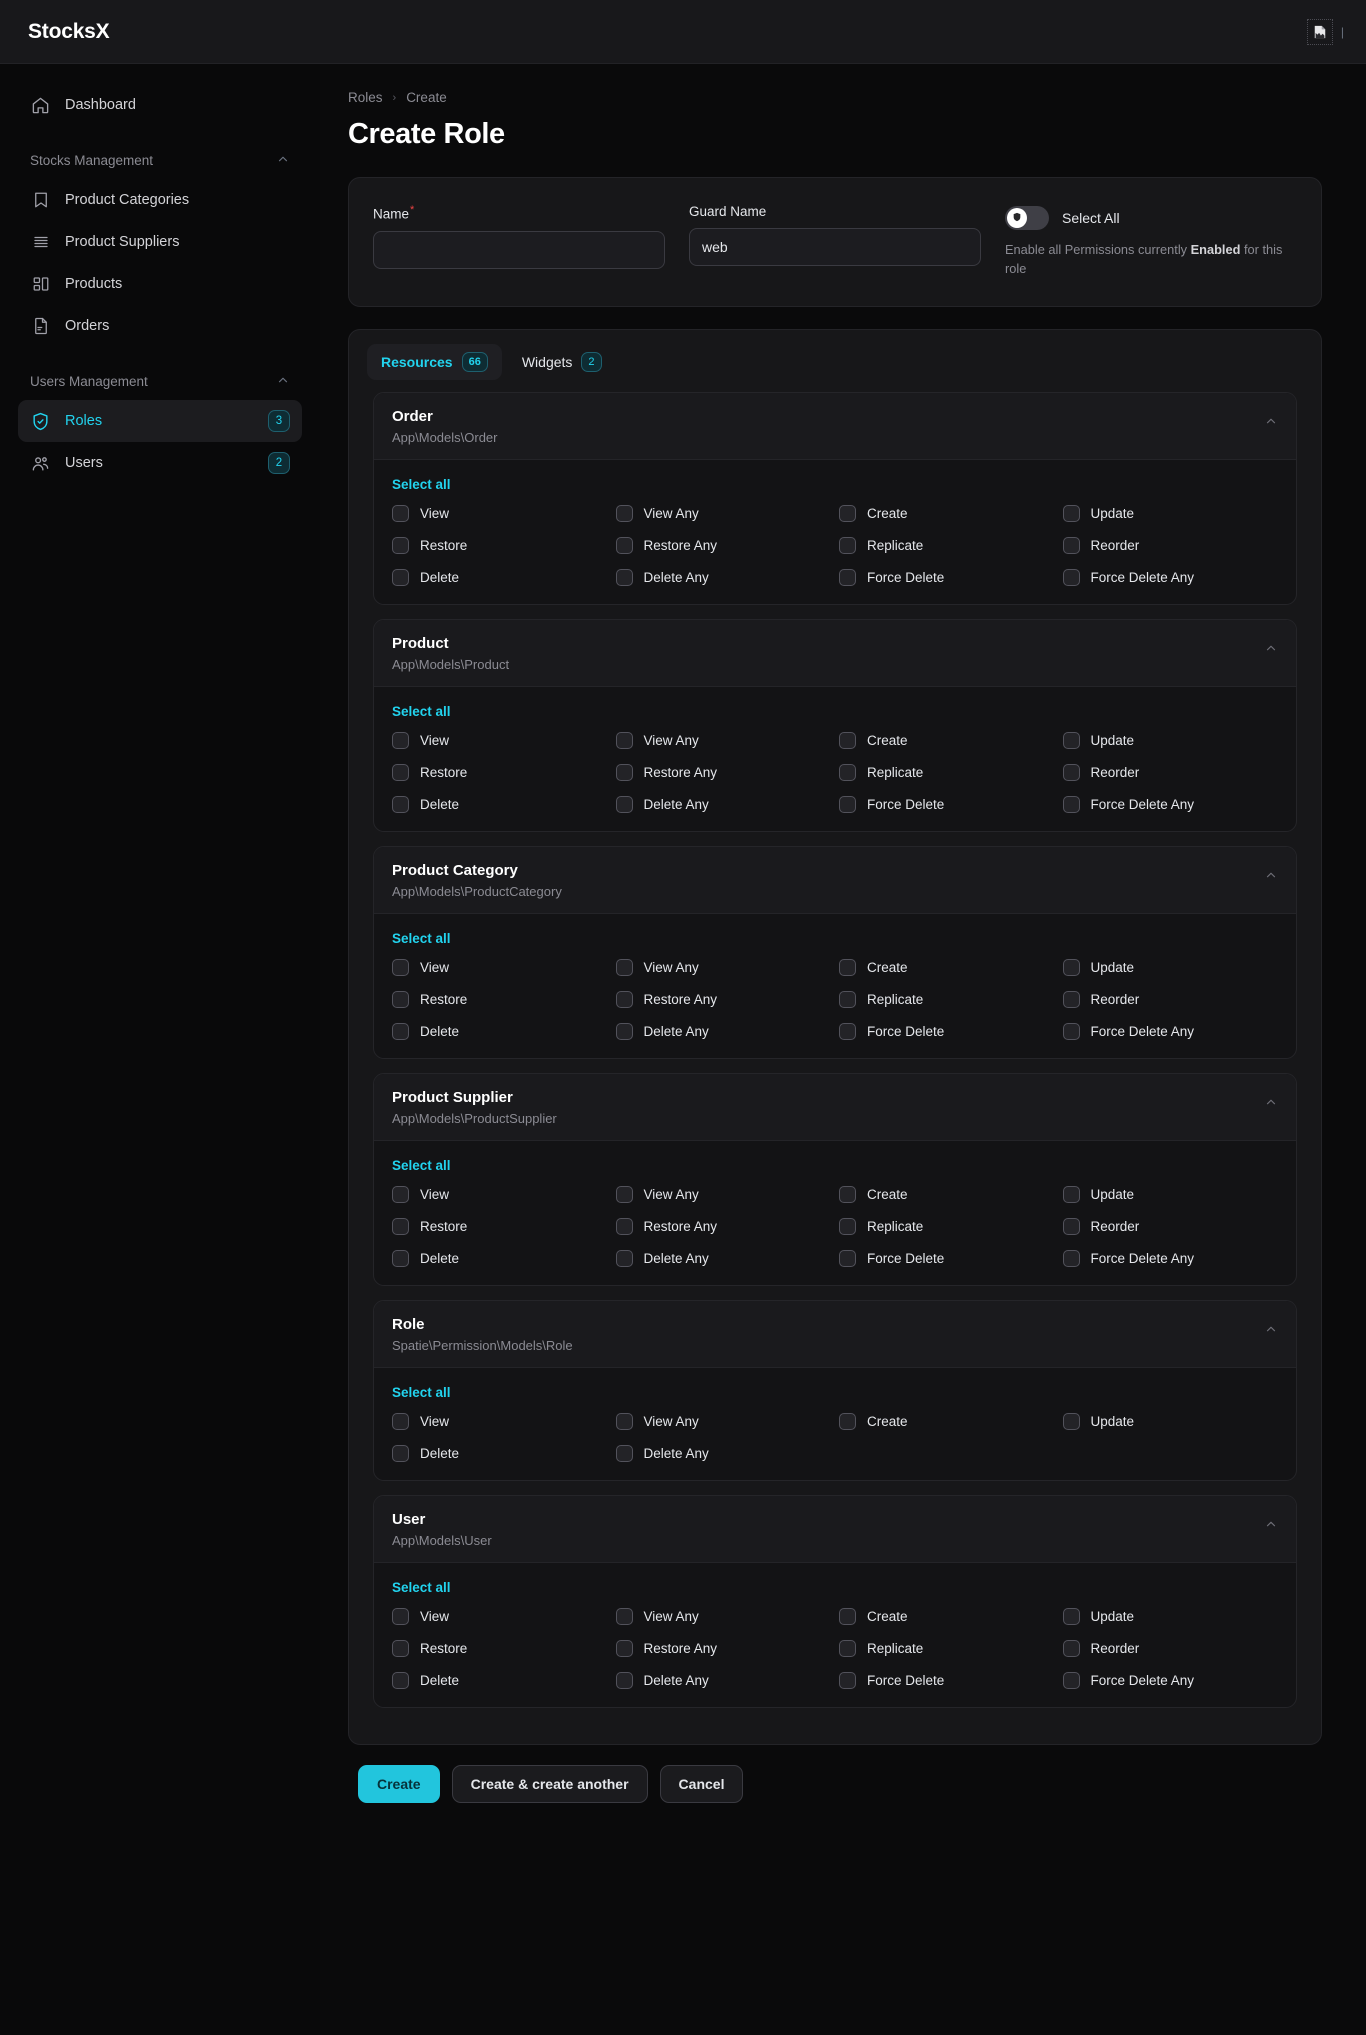 The width and height of the screenshot is (1366, 2035). What do you see at coordinates (1319, 31) in the screenshot?
I see `broken-image-icon` at bounding box center [1319, 31].